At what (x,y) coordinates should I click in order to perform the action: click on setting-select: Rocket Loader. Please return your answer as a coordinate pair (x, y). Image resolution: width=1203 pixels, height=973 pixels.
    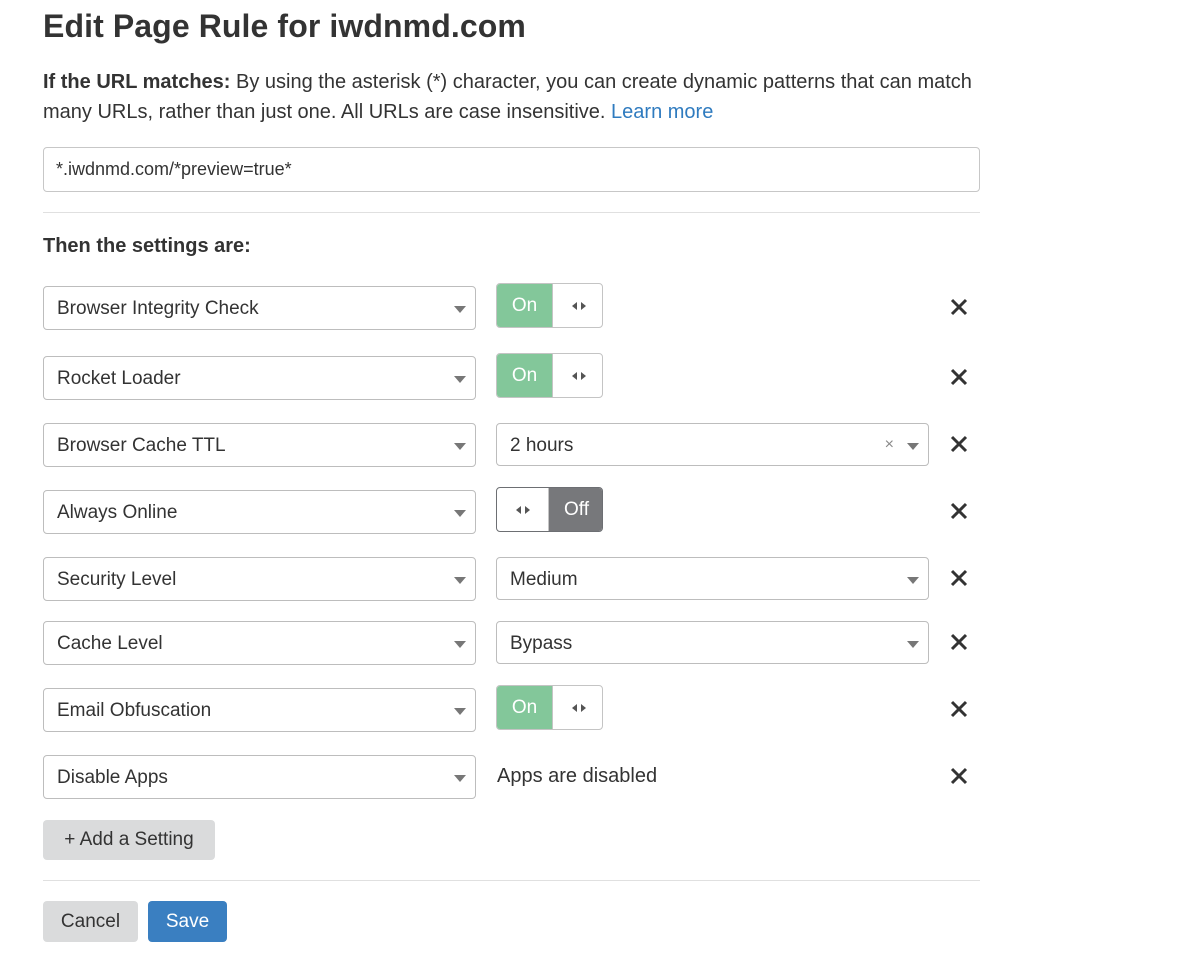
    Looking at the image, I should click on (259, 378).